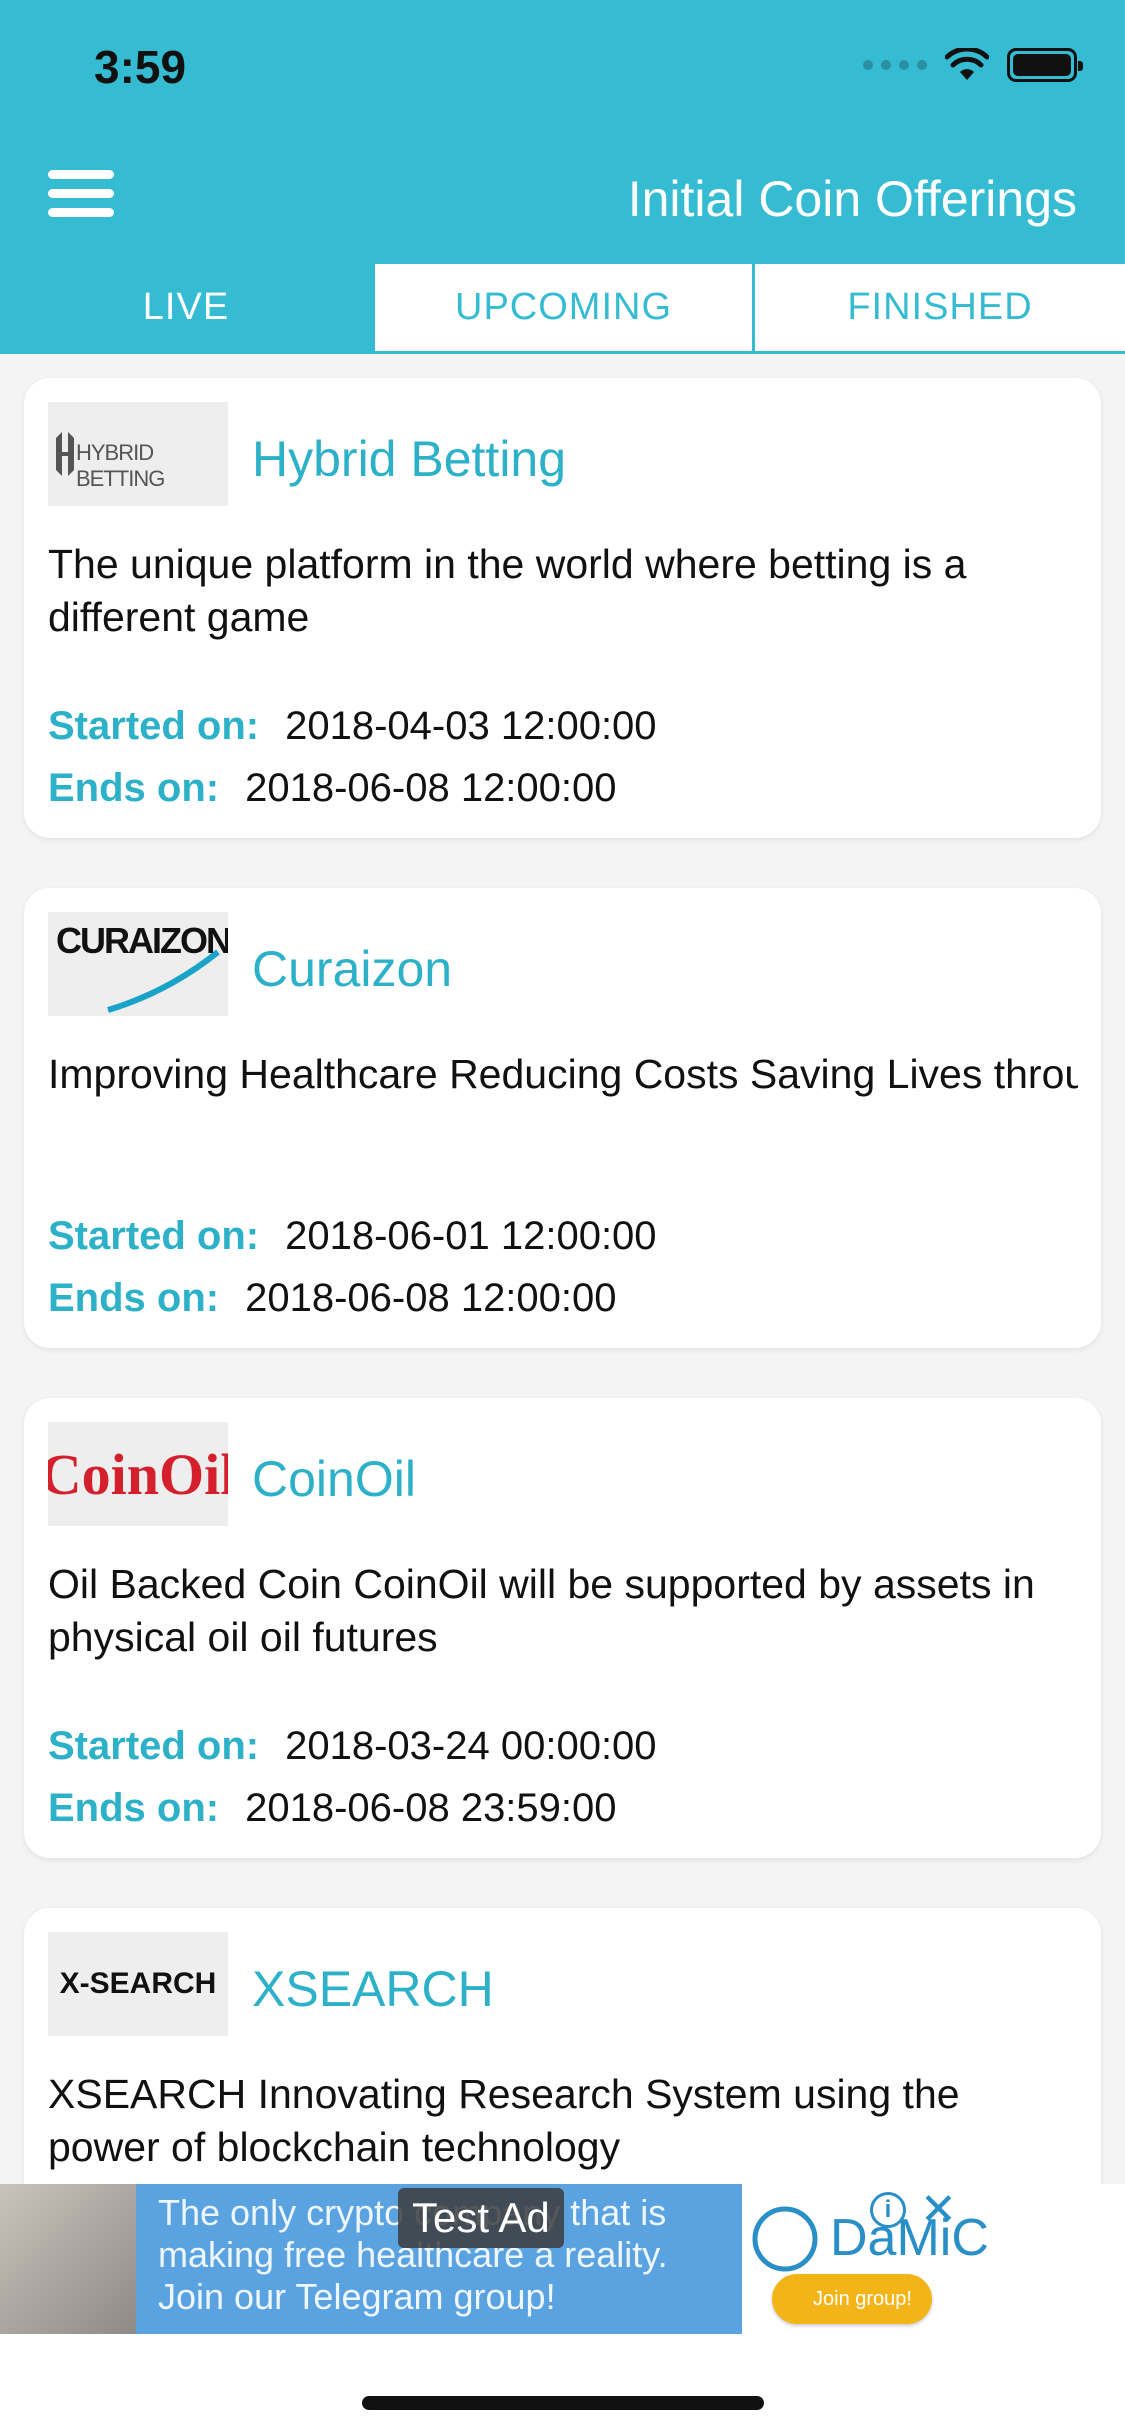  I want to click on ad-brand-text: DaMiC, so click(909, 2238).